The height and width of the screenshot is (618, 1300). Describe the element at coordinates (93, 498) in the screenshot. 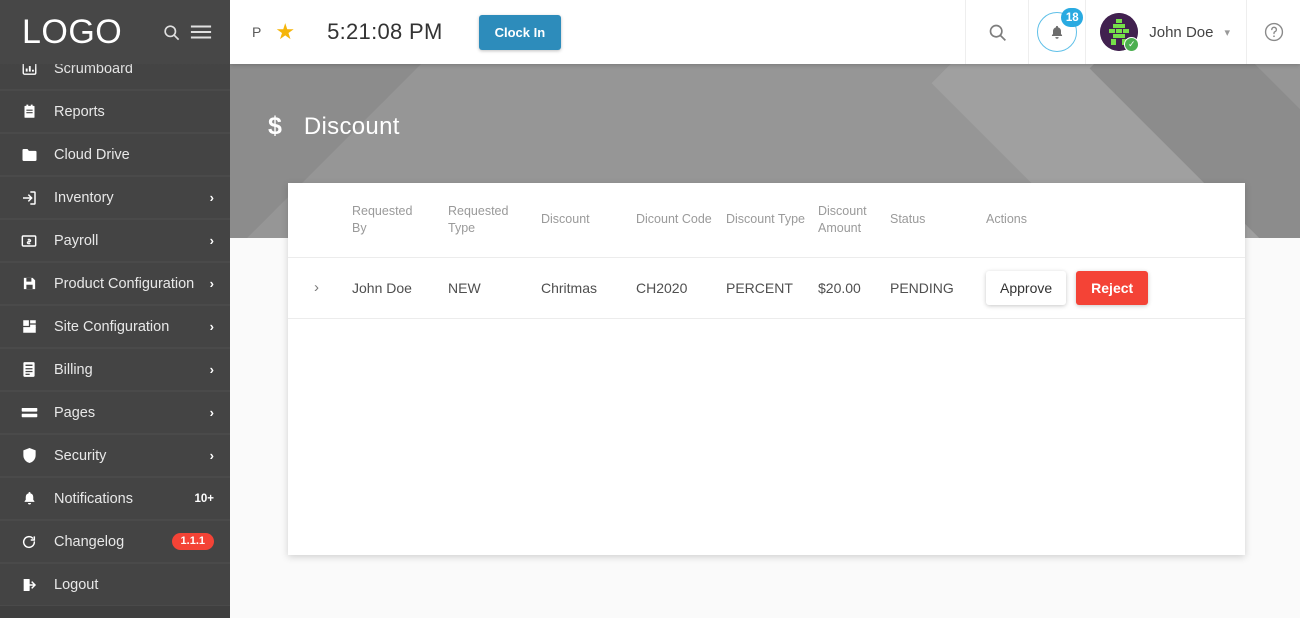

I see `sidebar-item-label: Notifications` at that location.